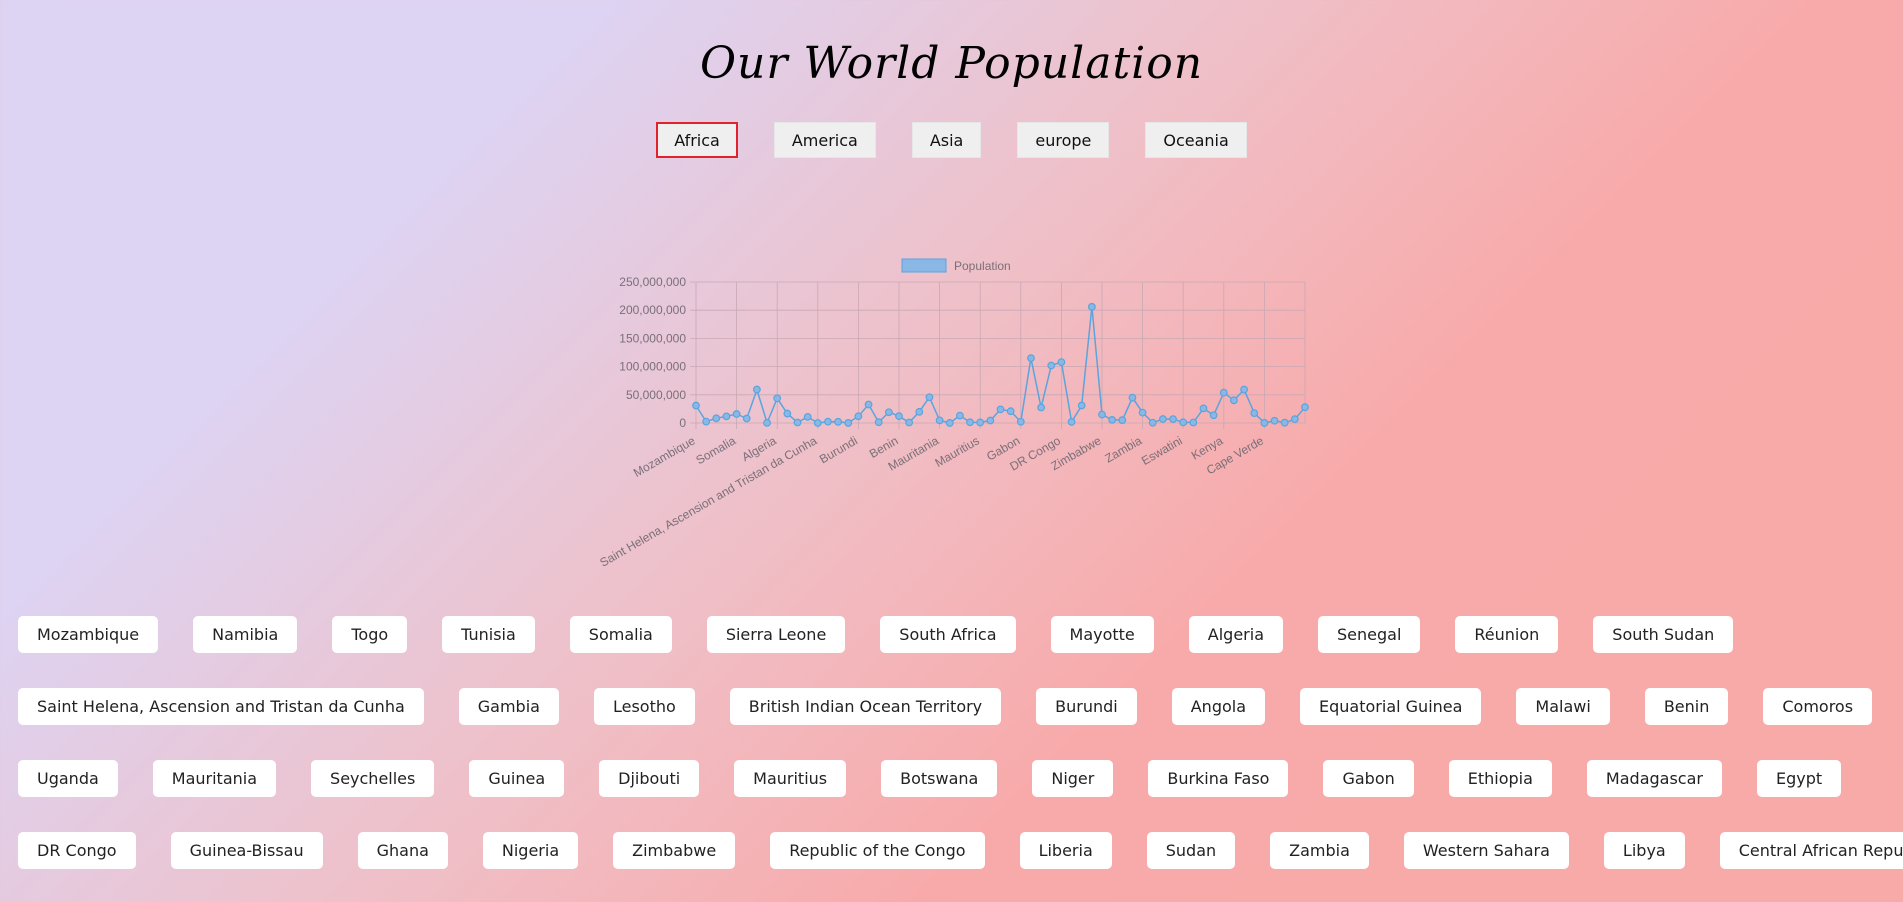 The width and height of the screenshot is (1903, 902). What do you see at coordinates (1196, 140) in the screenshot?
I see `region-button-oceania: Oceania` at bounding box center [1196, 140].